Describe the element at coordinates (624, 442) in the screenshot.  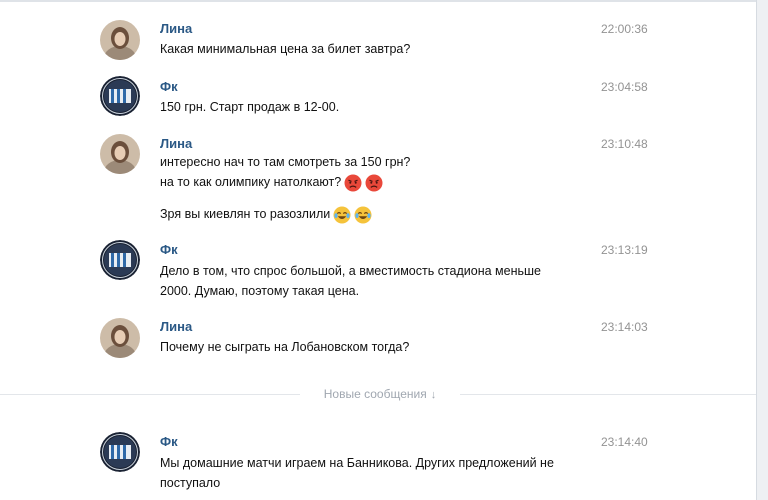
I see `message-time: 23:14:40` at that location.